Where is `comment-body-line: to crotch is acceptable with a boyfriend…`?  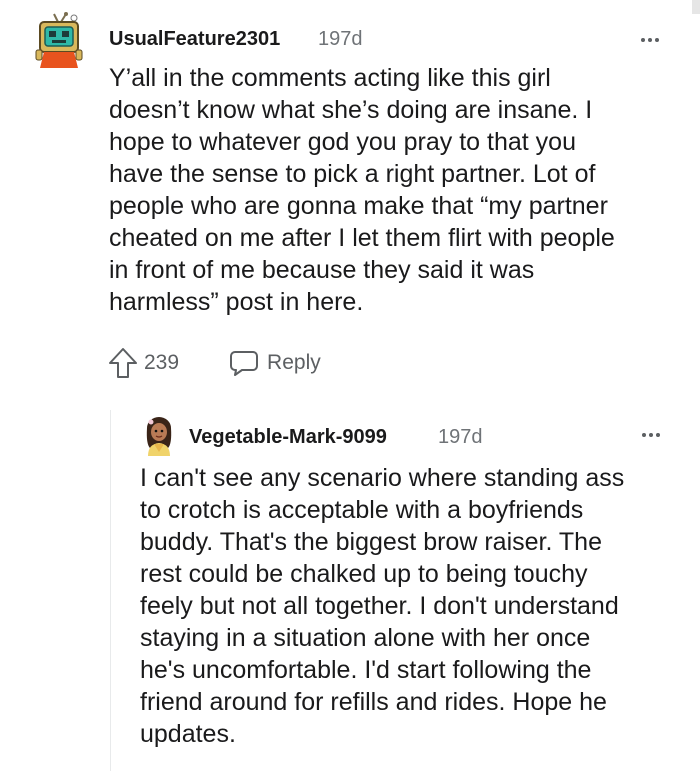
comment-body-line: to crotch is acceptable with a boyfriend… is located at coordinates (362, 510).